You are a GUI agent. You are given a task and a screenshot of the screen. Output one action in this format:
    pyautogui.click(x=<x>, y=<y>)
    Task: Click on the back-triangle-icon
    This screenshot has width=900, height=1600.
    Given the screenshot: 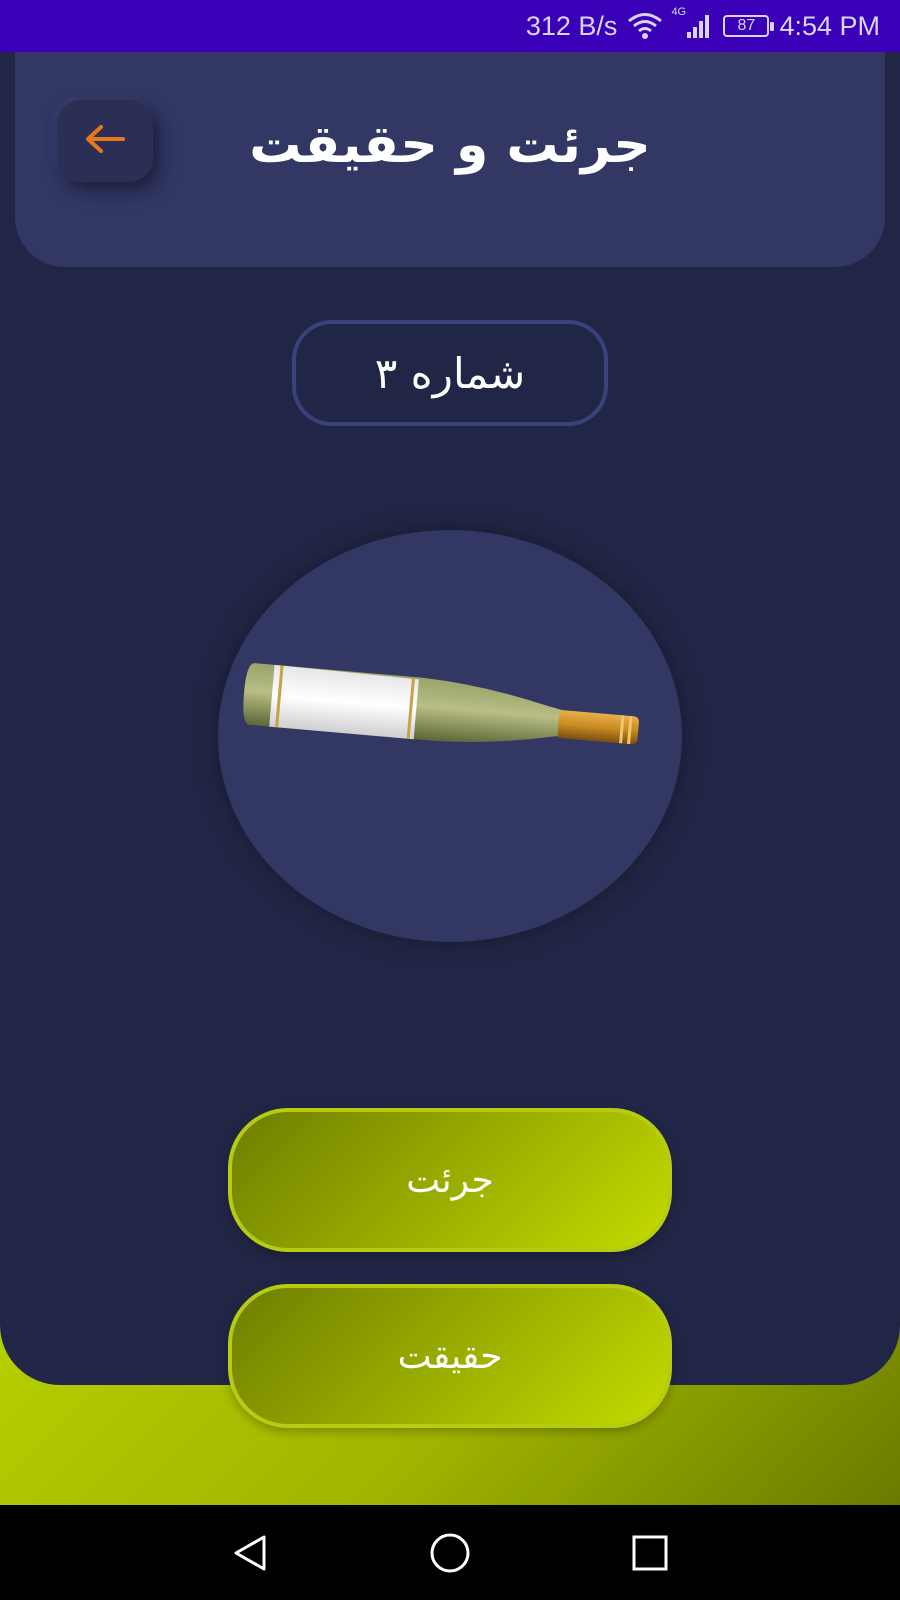 What is the action you would take?
    pyautogui.click(x=250, y=1553)
    